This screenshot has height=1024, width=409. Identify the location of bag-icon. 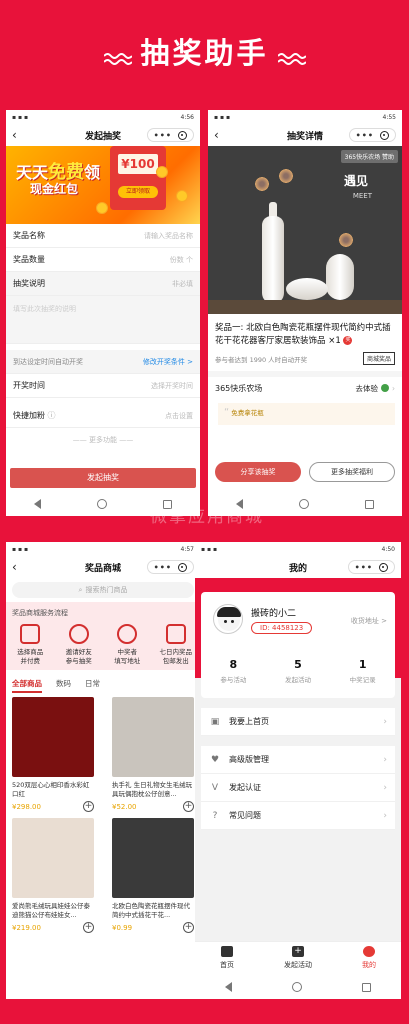
(30, 634).